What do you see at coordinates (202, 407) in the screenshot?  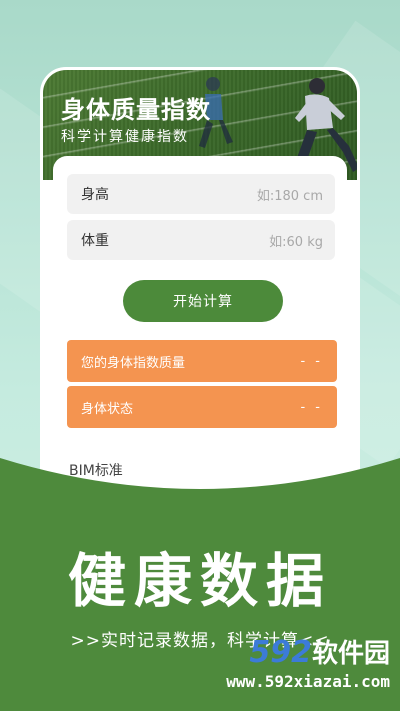 I see `body-state-result: 身体状态 - -` at bounding box center [202, 407].